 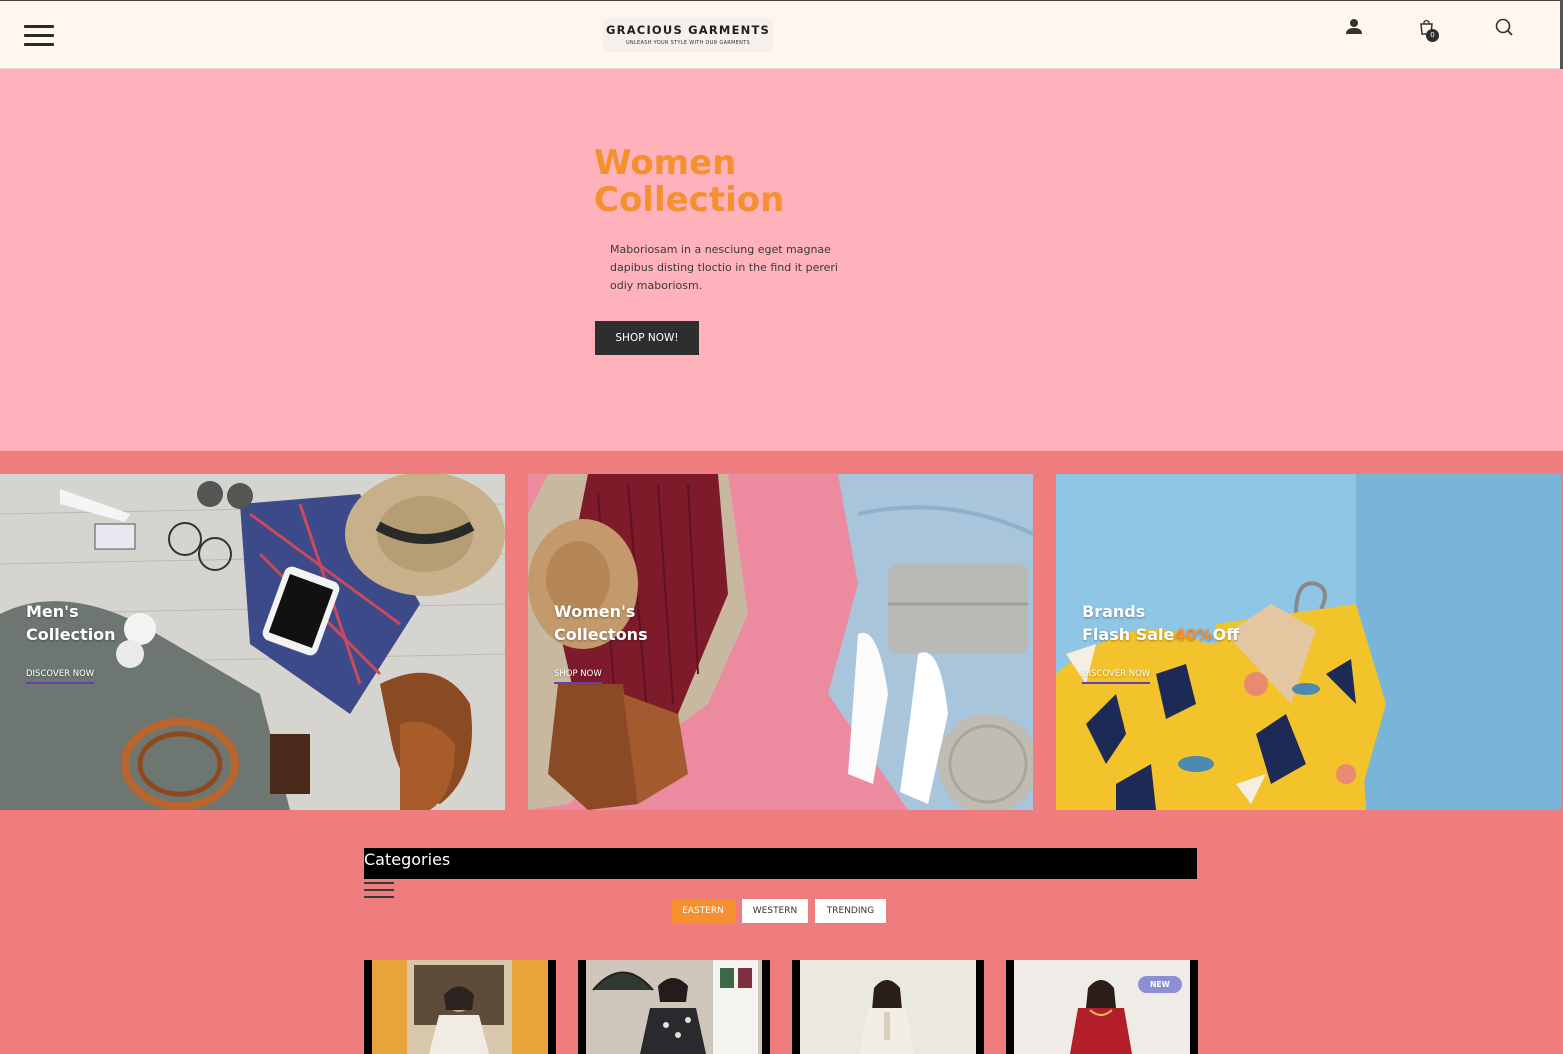 I want to click on hero-title-line2: Collection, so click(x=689, y=200).